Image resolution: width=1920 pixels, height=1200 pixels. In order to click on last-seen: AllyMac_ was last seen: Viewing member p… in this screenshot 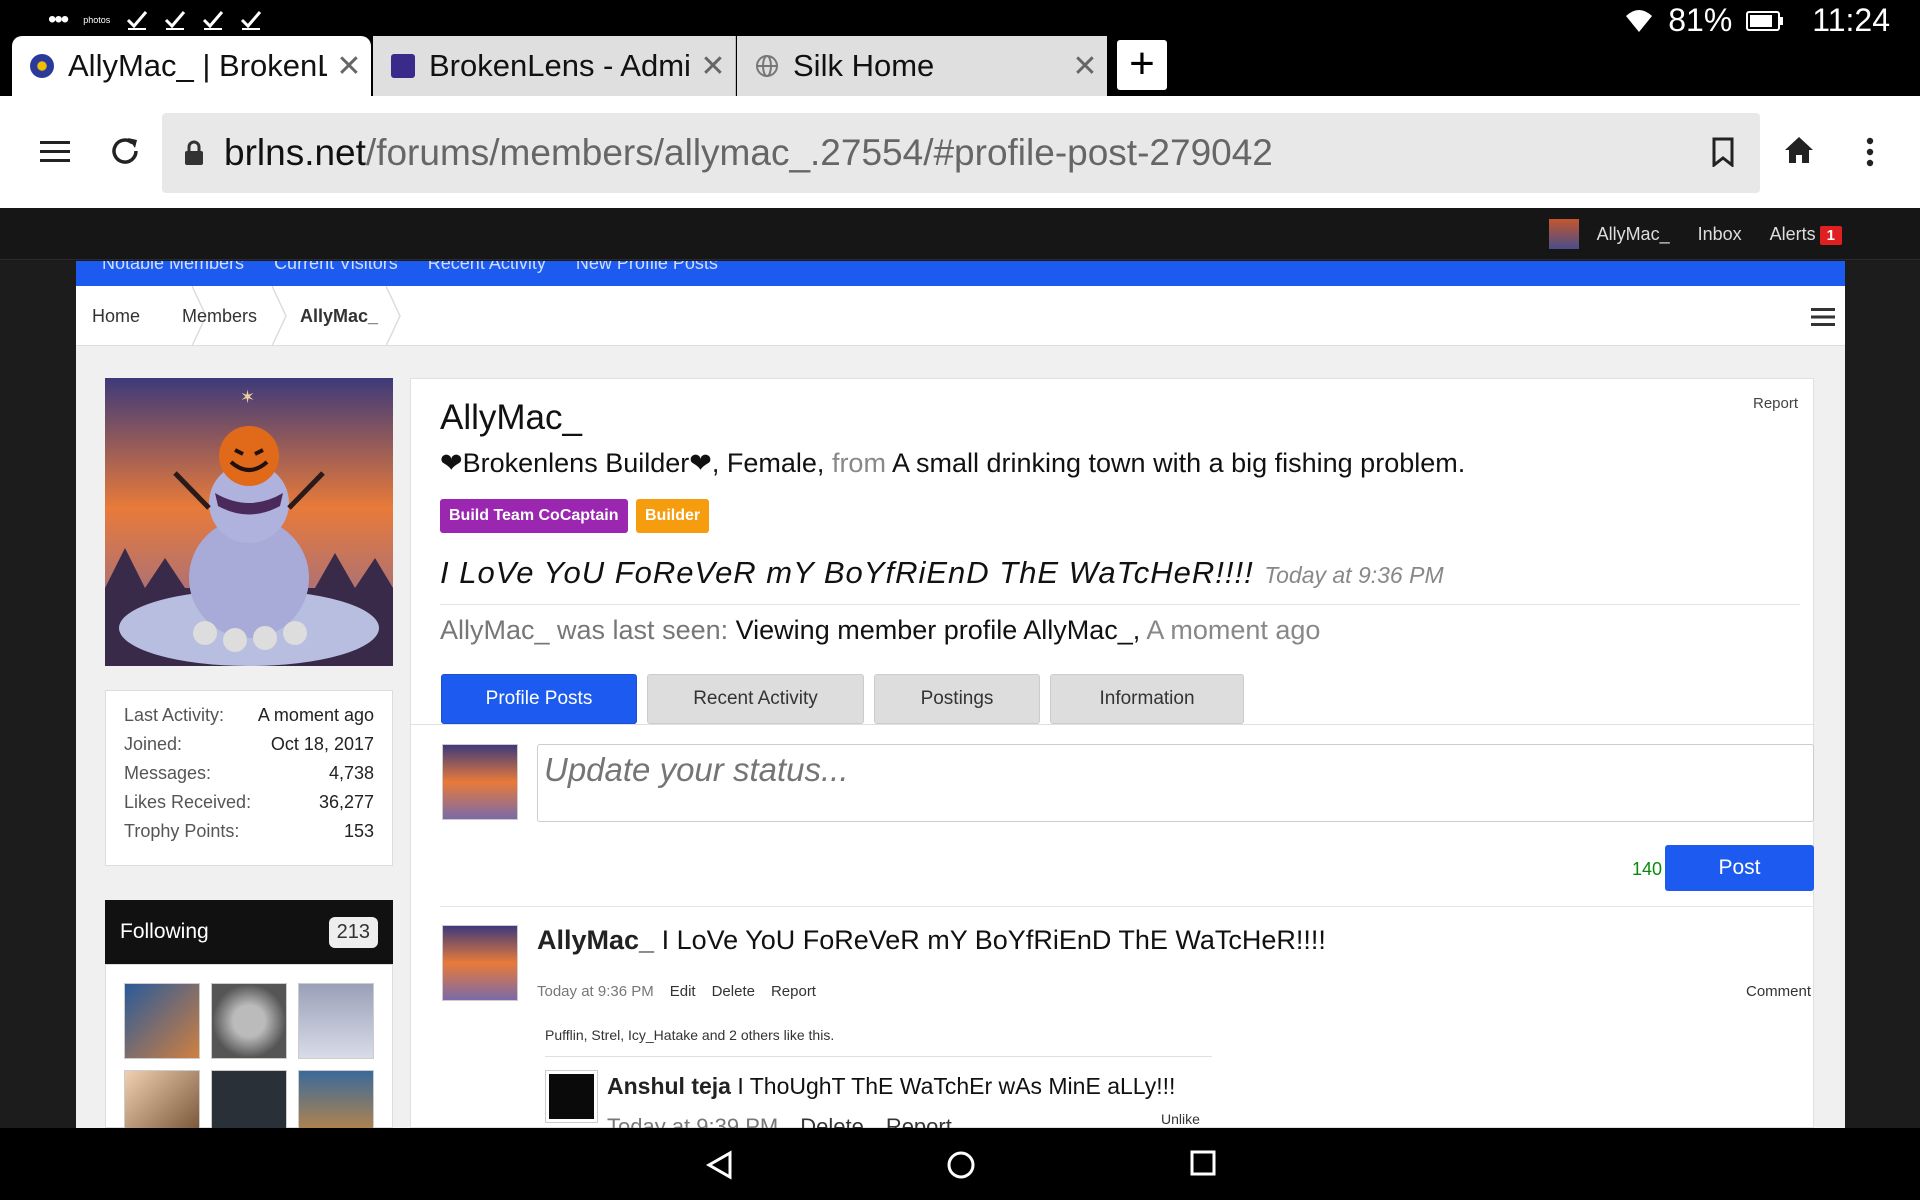, I will do `click(880, 630)`.